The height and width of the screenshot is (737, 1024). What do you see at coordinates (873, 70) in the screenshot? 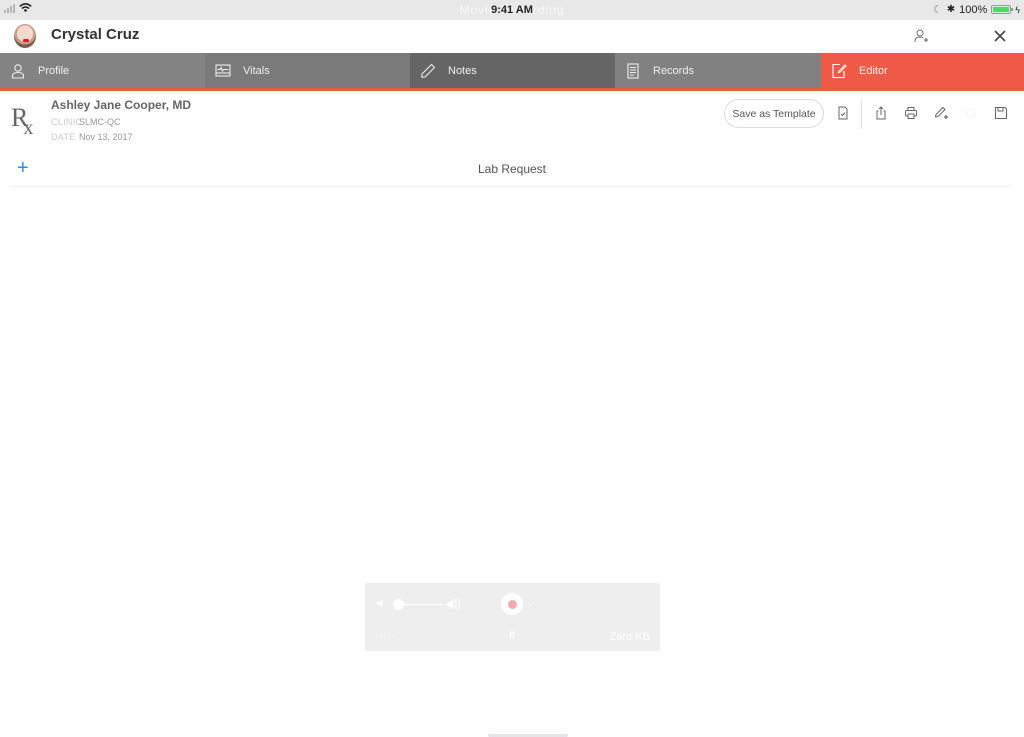
I see `tab-label: Editor` at bounding box center [873, 70].